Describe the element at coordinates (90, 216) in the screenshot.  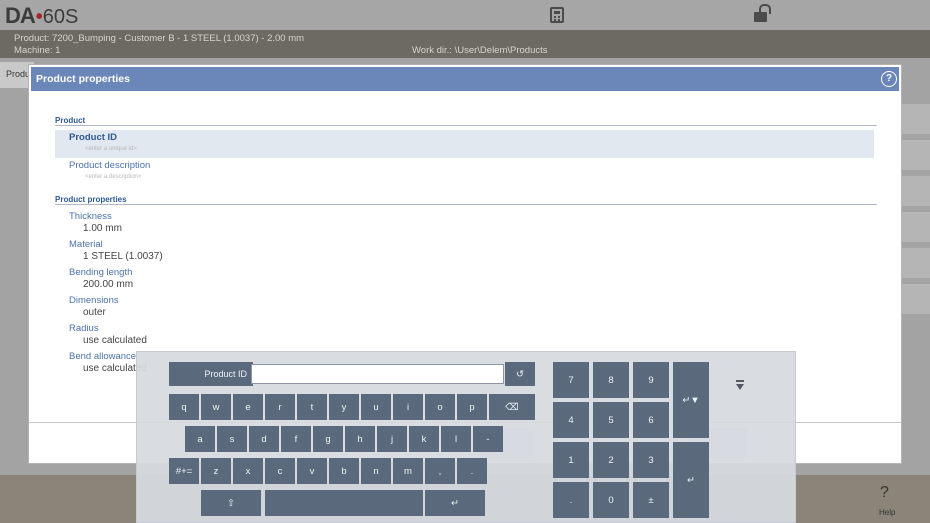
I see `field-label: Thickness` at that location.